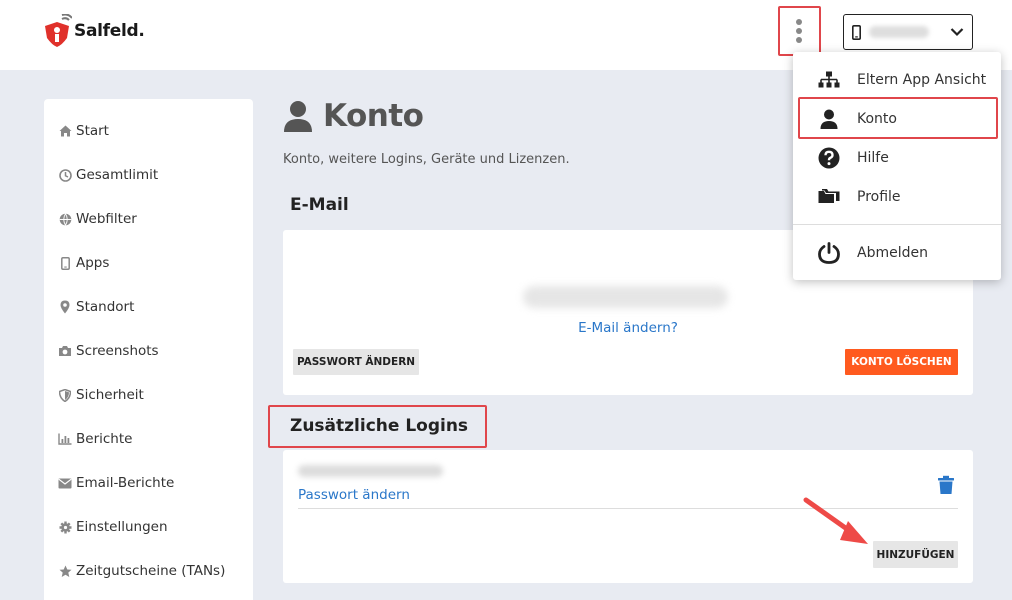  What do you see at coordinates (113, 527) in the screenshot?
I see `sidebar-item-einstellungen: Einstellungen` at bounding box center [113, 527].